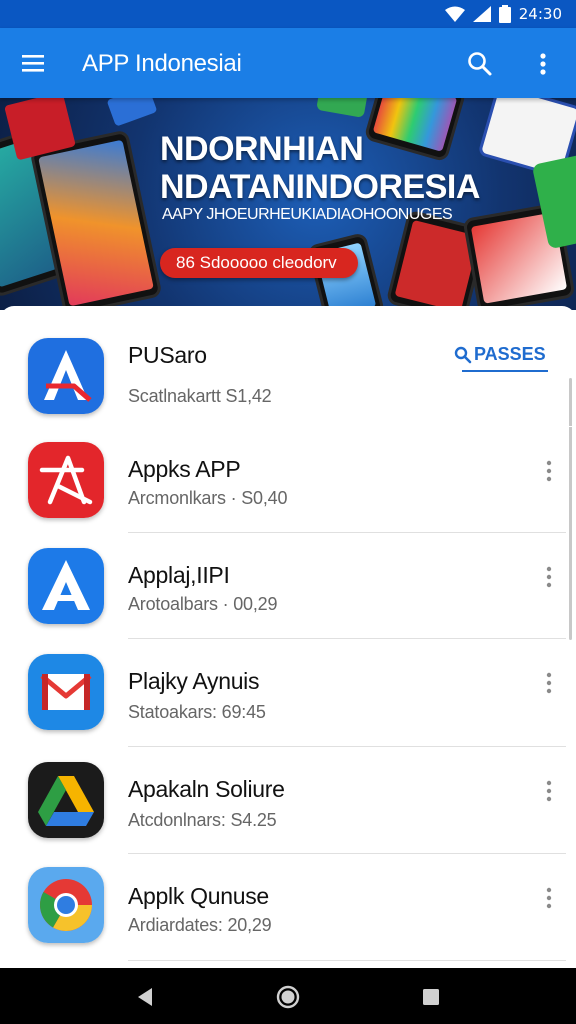 This screenshot has width=576, height=1024. Describe the element at coordinates (288, 479) in the screenshot. I see `app-list-item: Appks APP Arcmonlkars · S0,40` at that location.